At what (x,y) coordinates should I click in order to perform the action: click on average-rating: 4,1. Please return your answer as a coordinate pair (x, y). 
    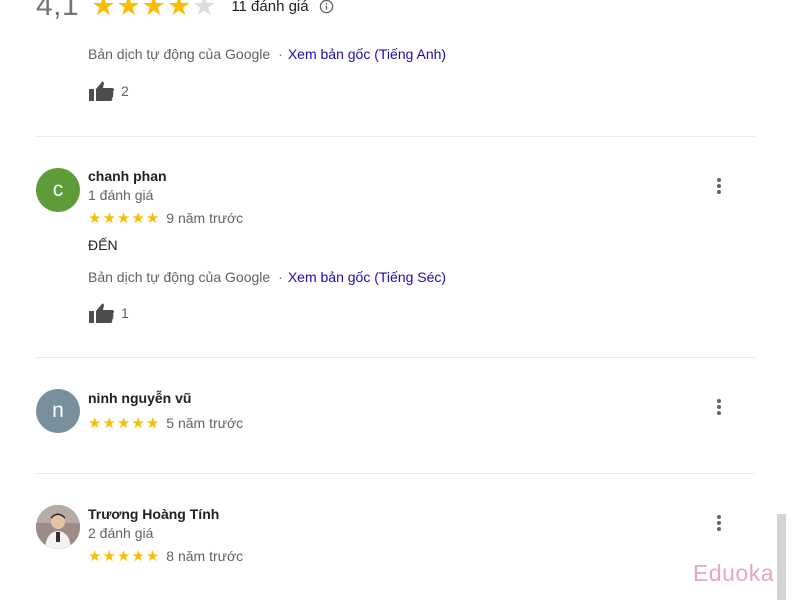
    Looking at the image, I should click on (58, 11).